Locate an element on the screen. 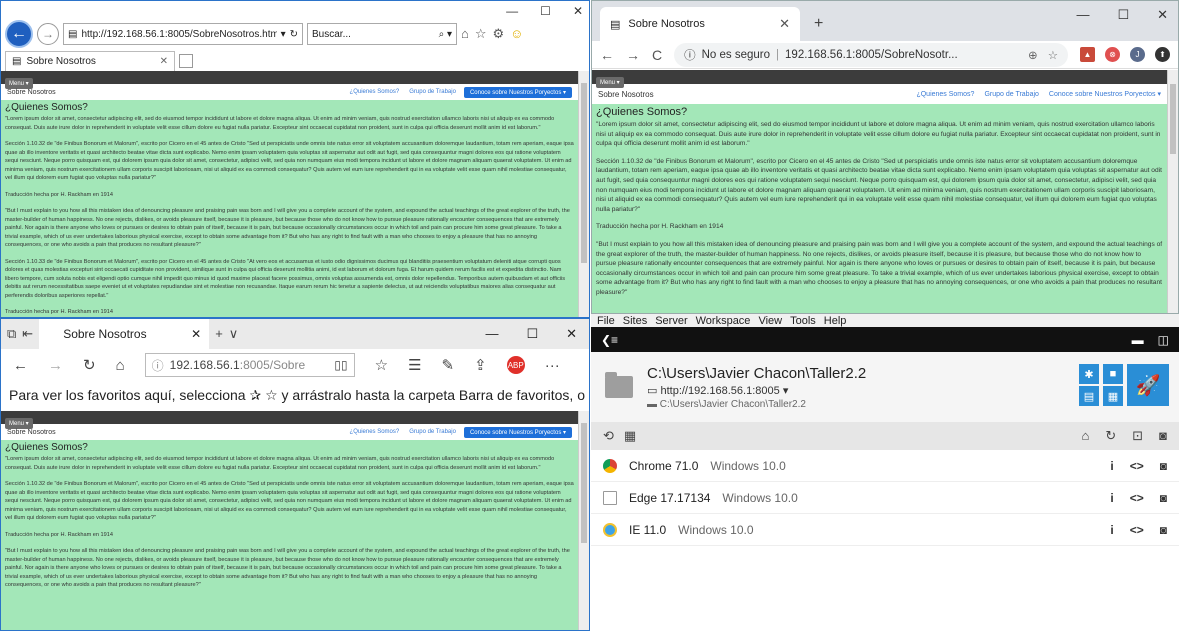  more-icon: ··· is located at coordinates (552, 365).